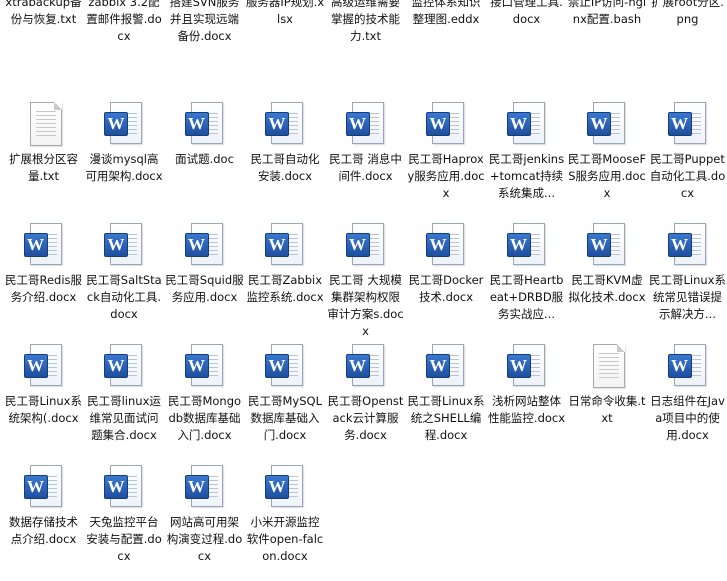 The width and height of the screenshot is (727, 581). What do you see at coordinates (204, 55) in the screenshot?
I see `file-item: W搭建SVN服务并且实现远端备份.docx` at bounding box center [204, 55].